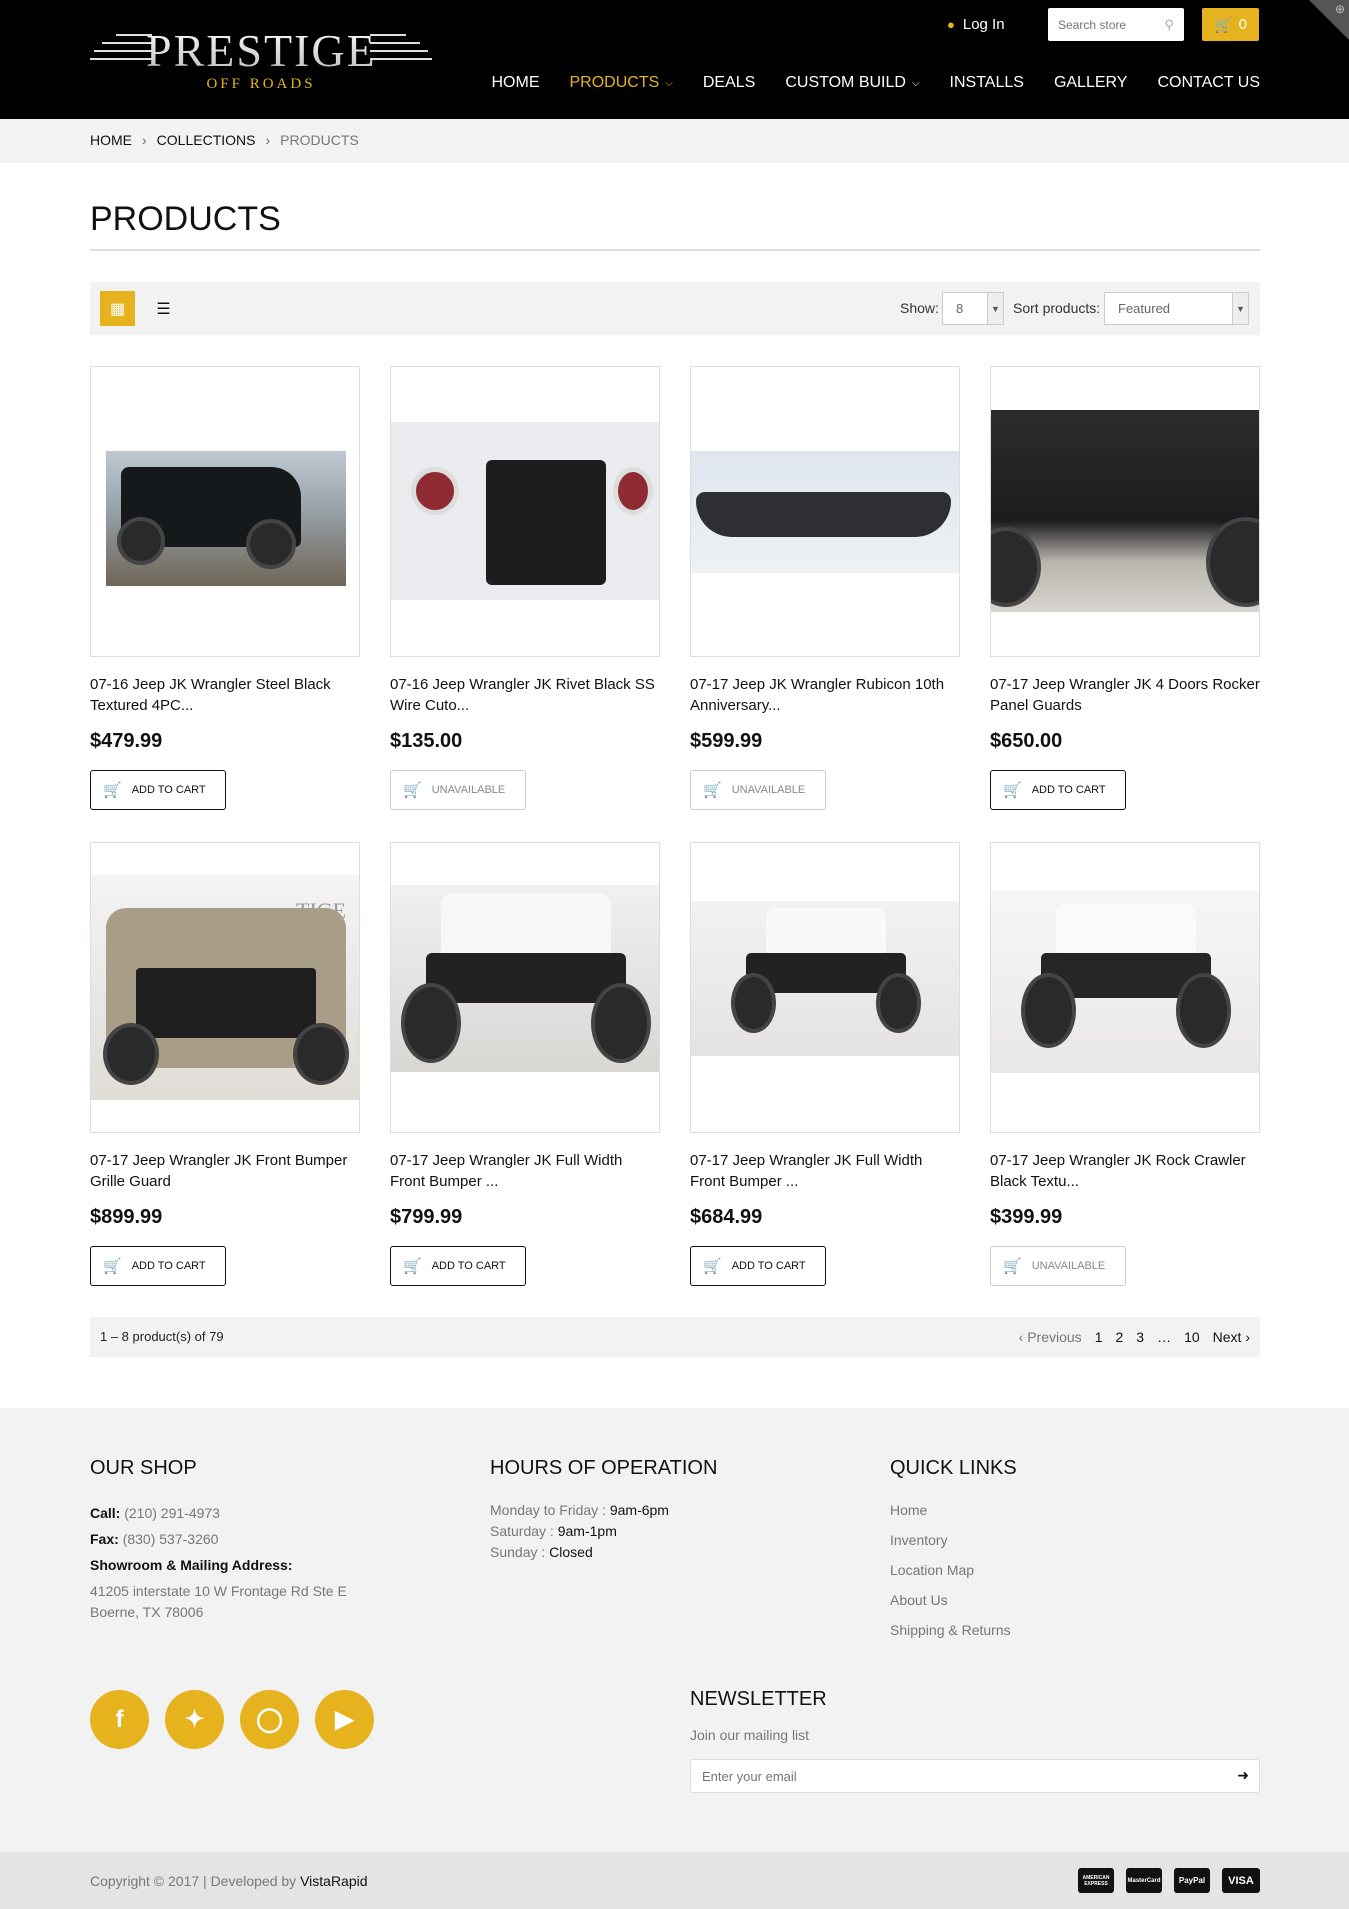 The height and width of the screenshot is (1909, 1349). Describe the element at coordinates (426, 741) in the screenshot. I see `product-price: $135.00` at that location.